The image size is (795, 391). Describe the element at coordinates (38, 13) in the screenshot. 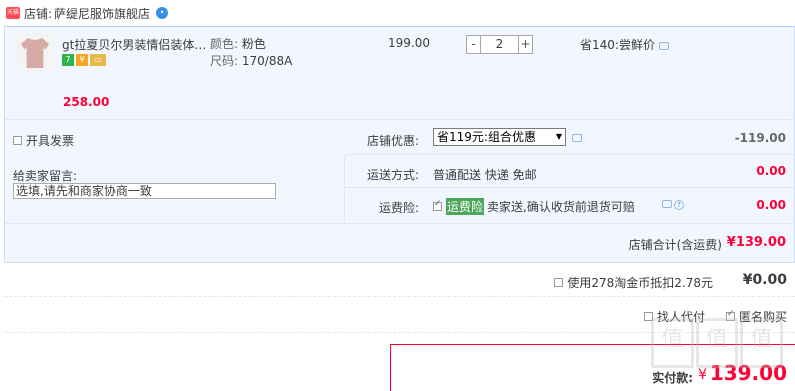

I see `shop-label: 店铺:` at that location.